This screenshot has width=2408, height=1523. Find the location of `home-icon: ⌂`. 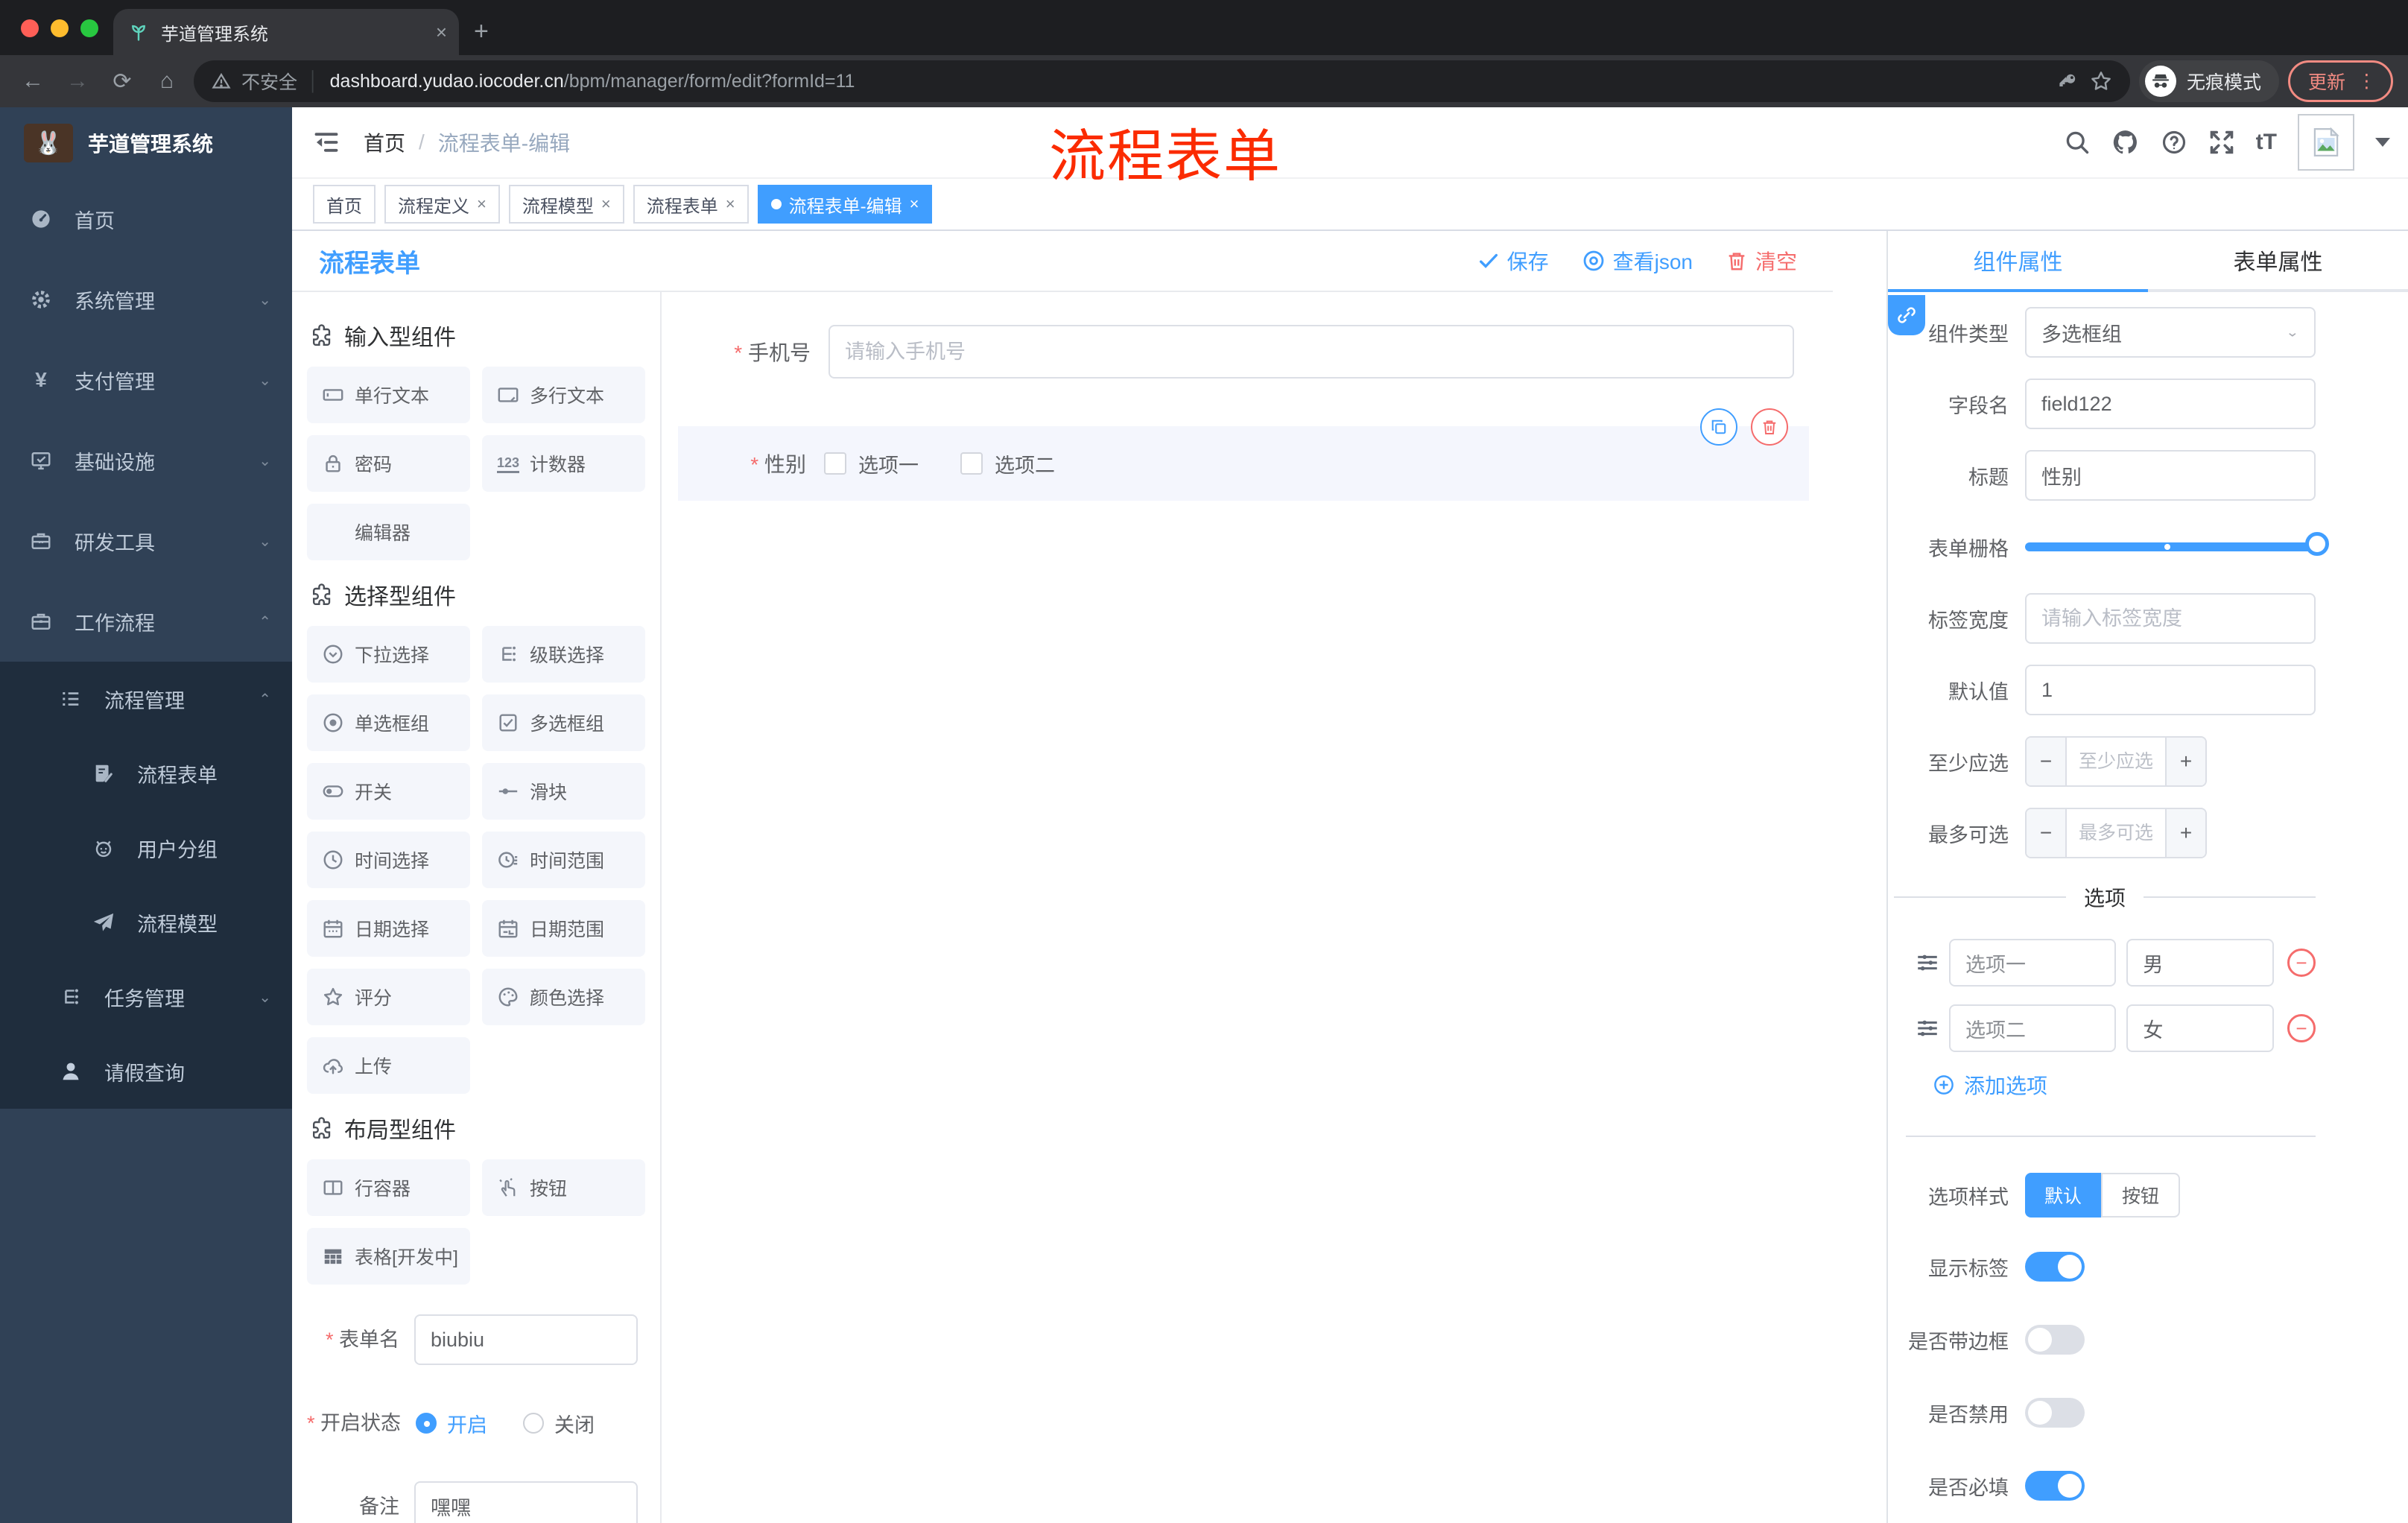

home-icon: ⌂ is located at coordinates (167, 81).